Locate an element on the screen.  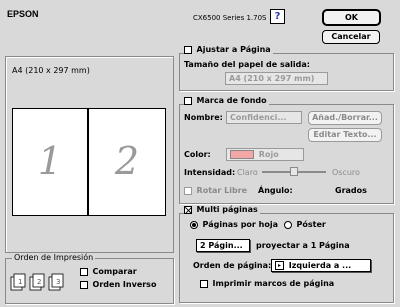
fit-to-page-option: Ajustar a Página is located at coordinates (228, 49).